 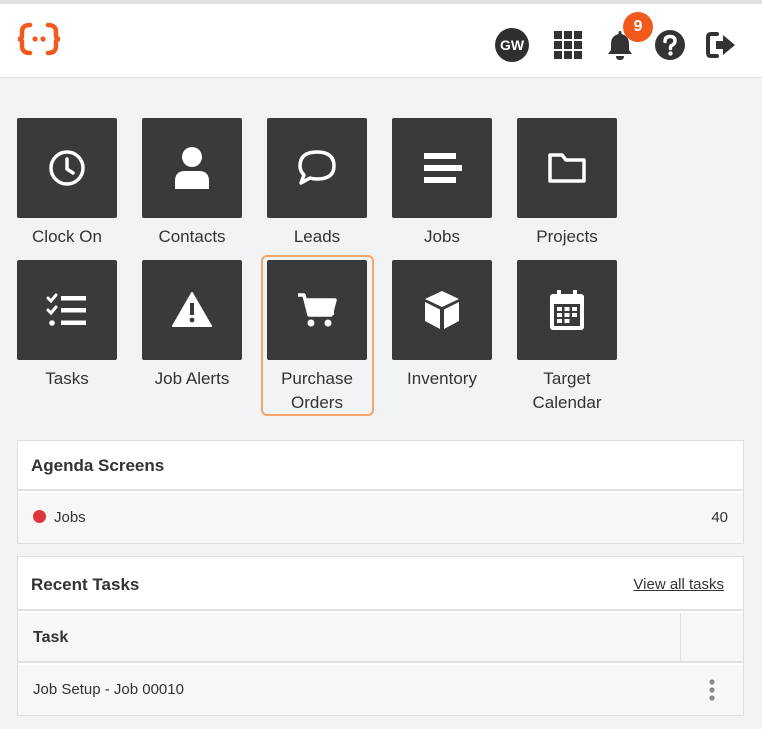 I want to click on agenda-item-count: 40, so click(x=719, y=517).